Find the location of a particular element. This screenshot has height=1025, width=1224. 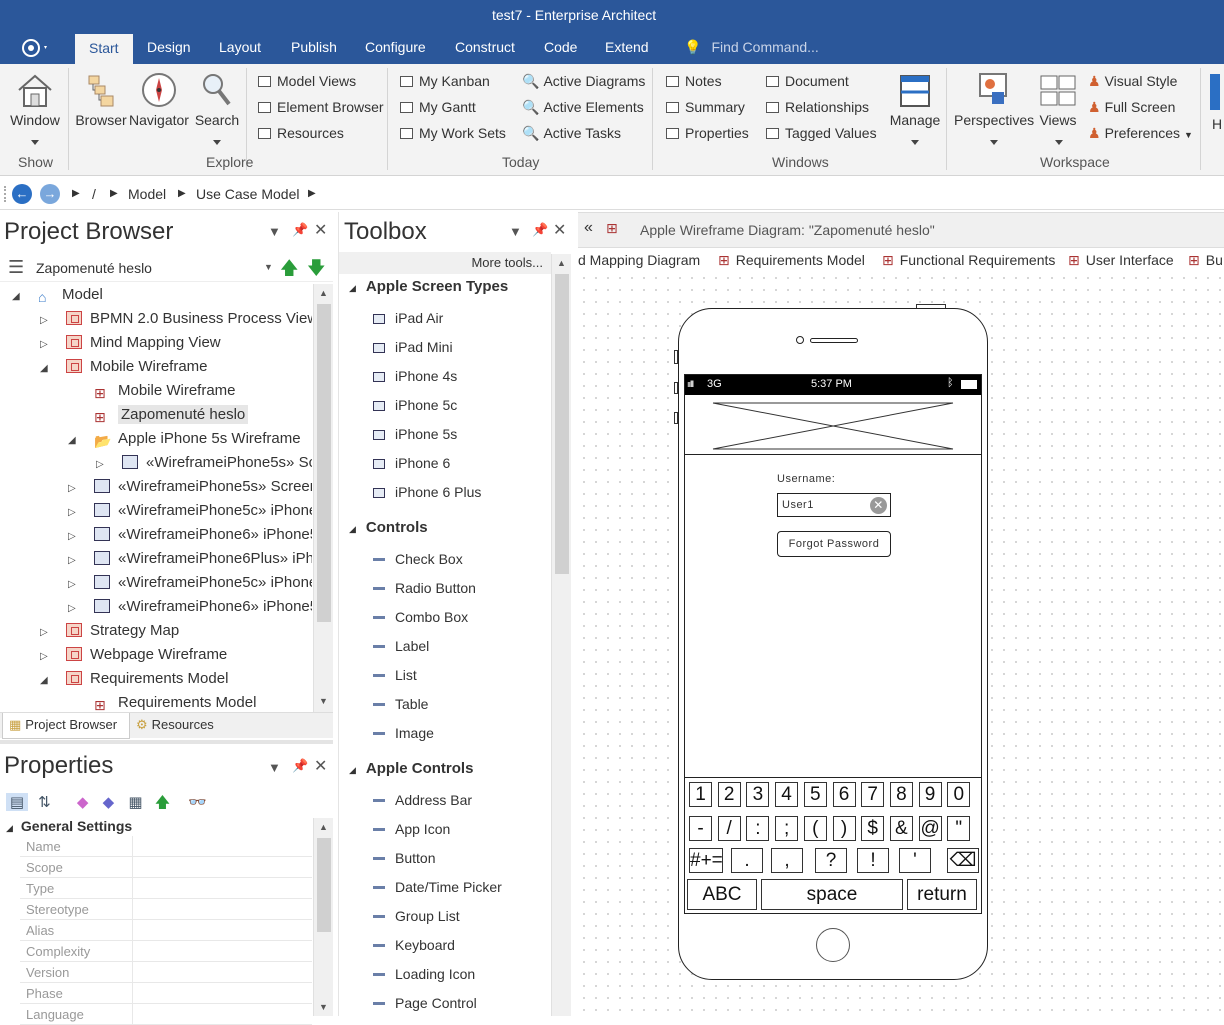

app-menu-icon is located at coordinates (33, 48).